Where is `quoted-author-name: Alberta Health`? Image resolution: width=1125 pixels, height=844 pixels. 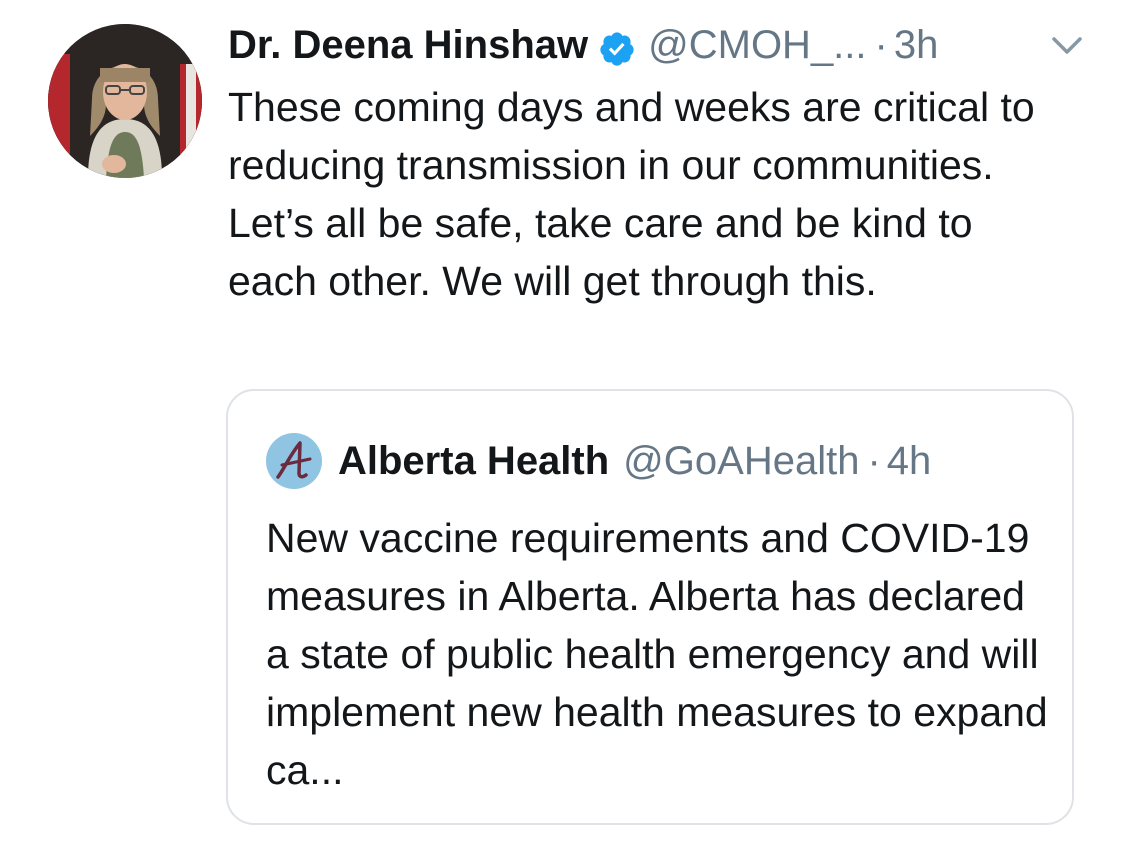 quoted-author-name: Alberta Health is located at coordinates (473, 461).